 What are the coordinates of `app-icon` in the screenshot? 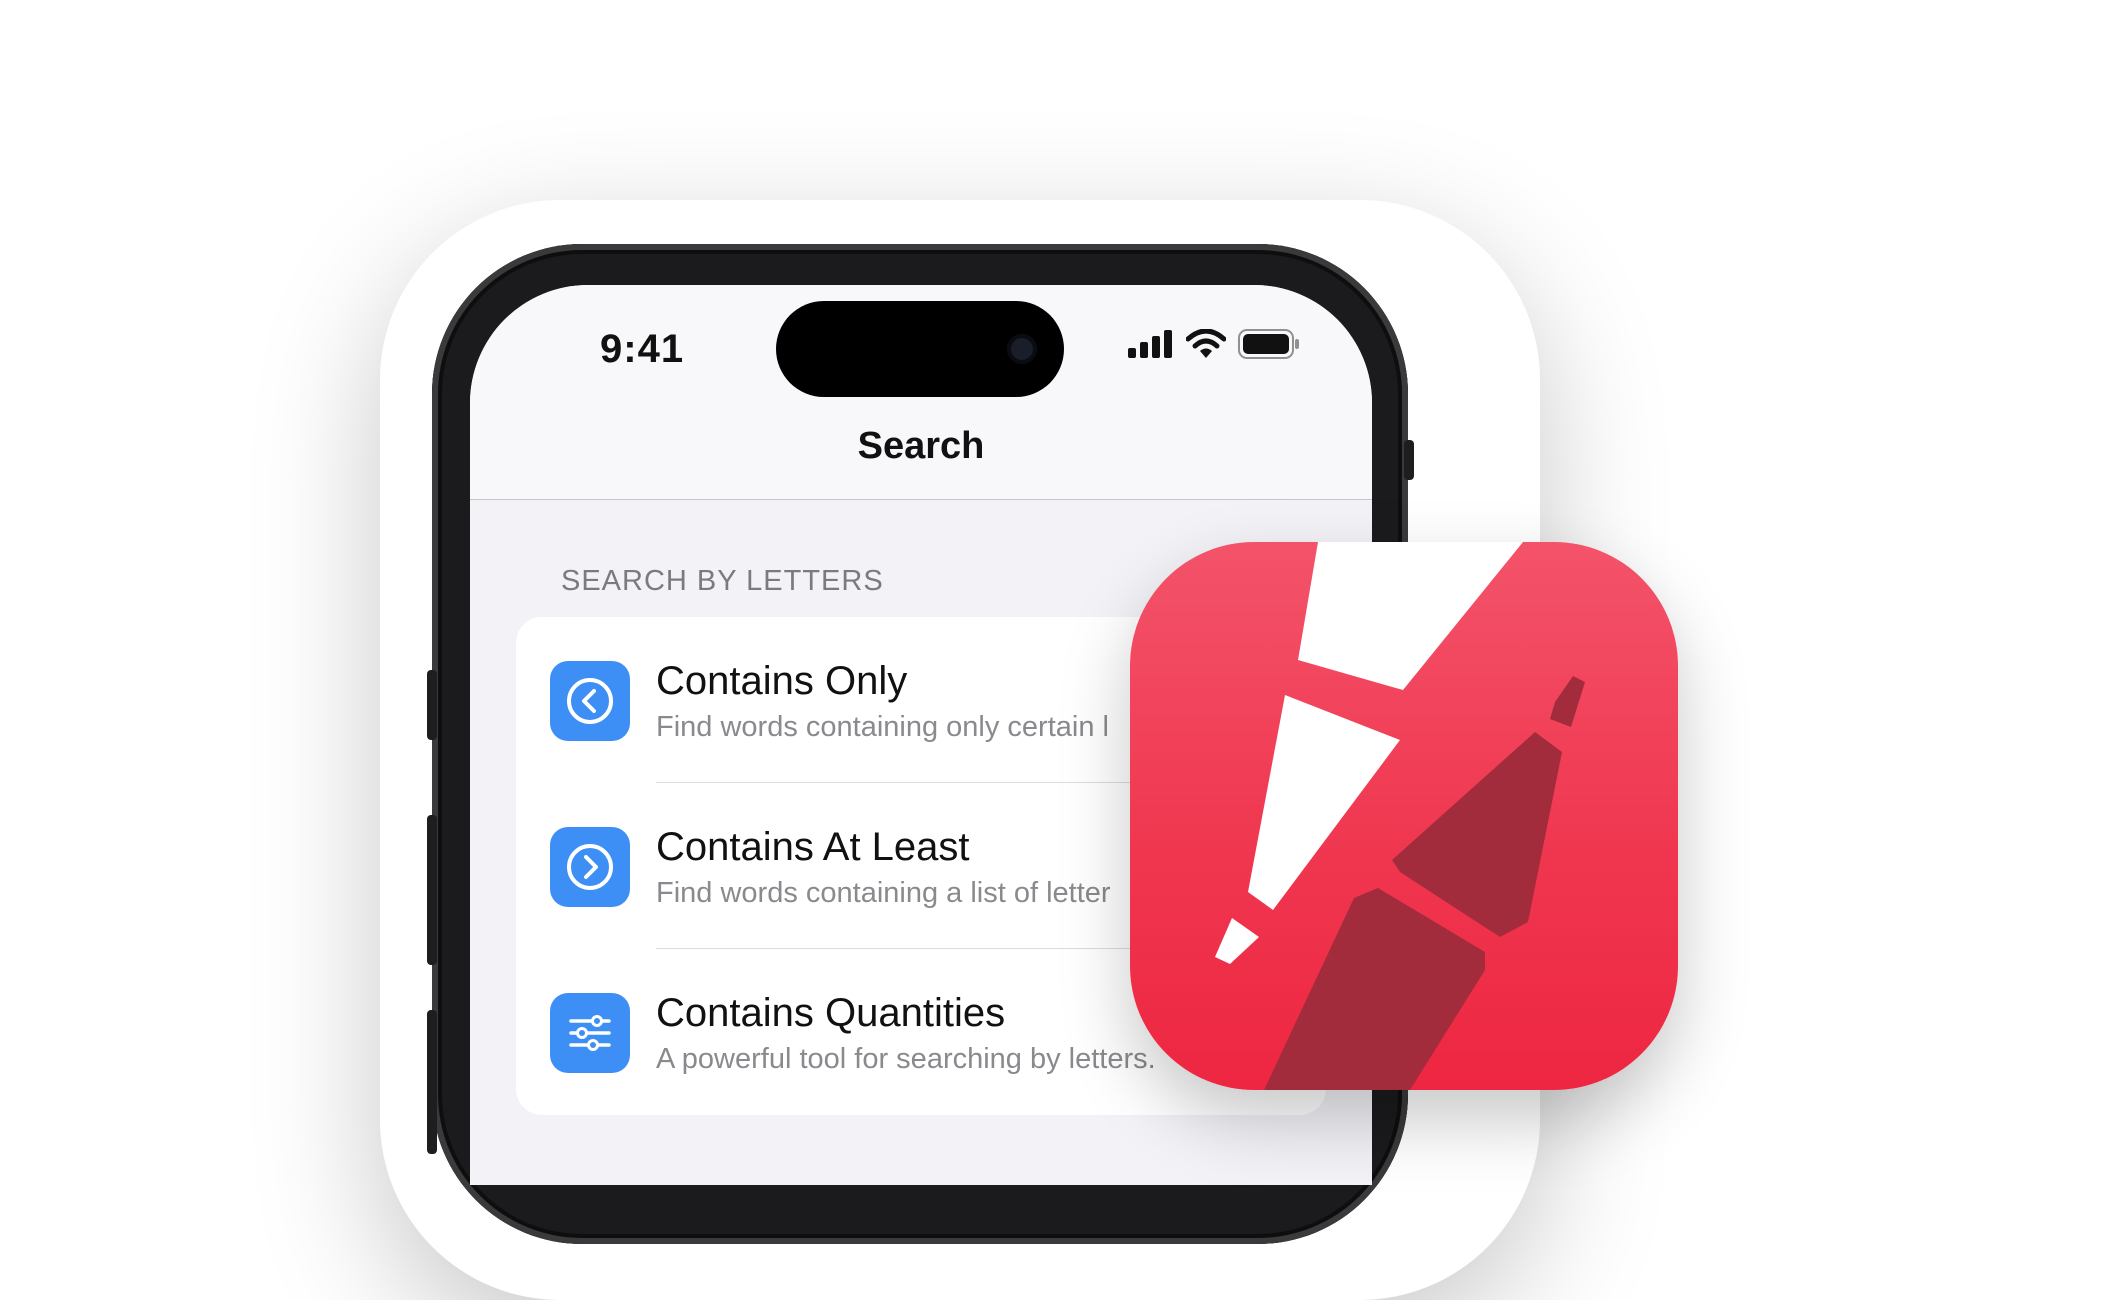 It's located at (1404, 816).